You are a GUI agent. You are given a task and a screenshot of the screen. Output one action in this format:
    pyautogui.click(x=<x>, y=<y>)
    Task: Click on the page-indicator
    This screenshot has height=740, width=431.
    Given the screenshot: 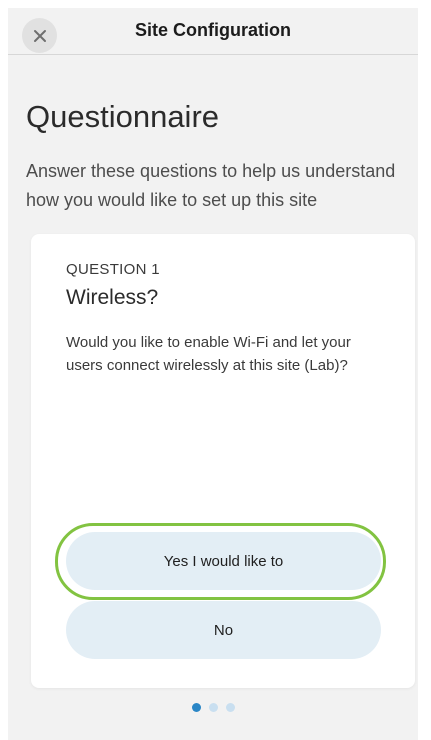 What is the action you would take?
    pyautogui.click(x=213, y=707)
    